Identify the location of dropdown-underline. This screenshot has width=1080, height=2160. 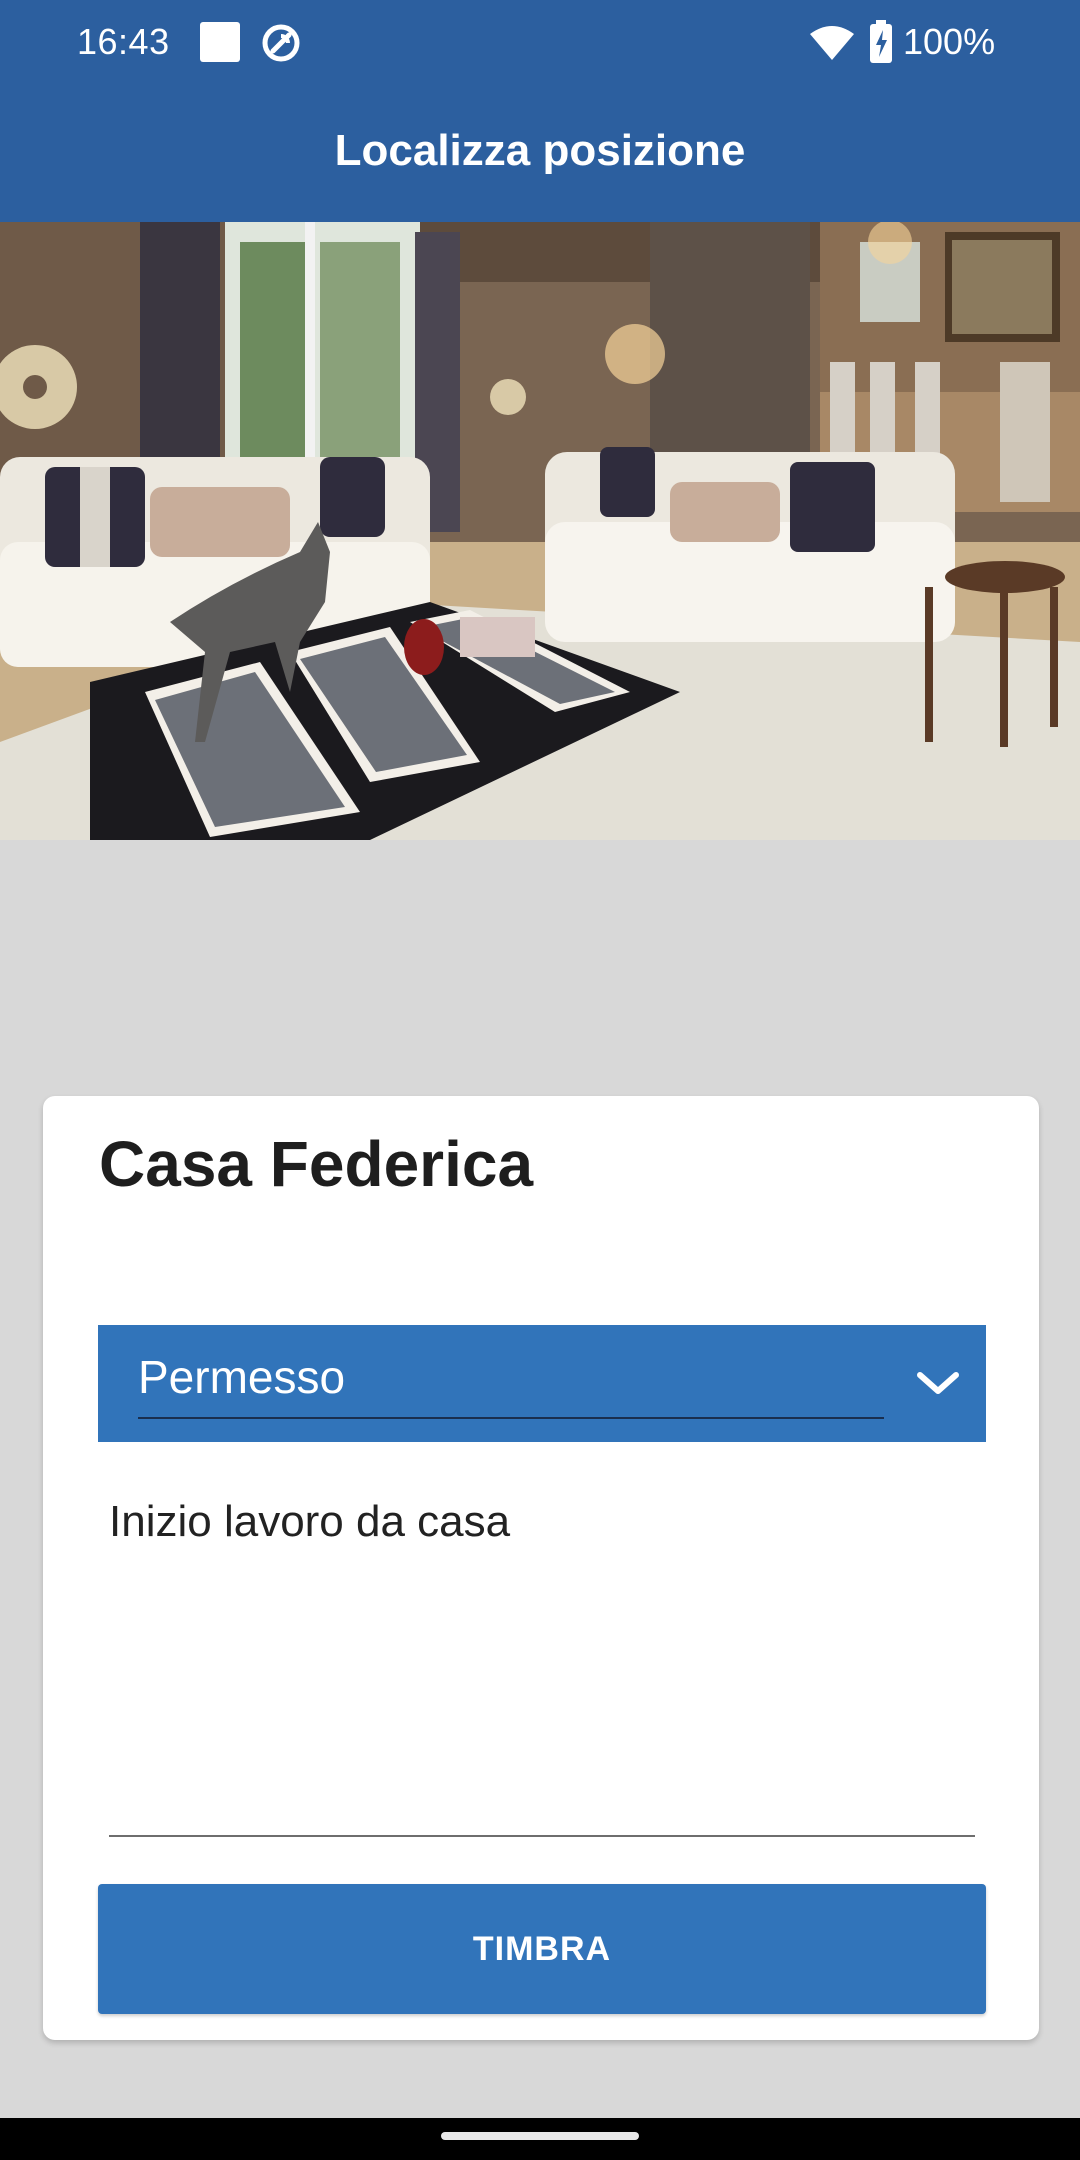
(511, 1418).